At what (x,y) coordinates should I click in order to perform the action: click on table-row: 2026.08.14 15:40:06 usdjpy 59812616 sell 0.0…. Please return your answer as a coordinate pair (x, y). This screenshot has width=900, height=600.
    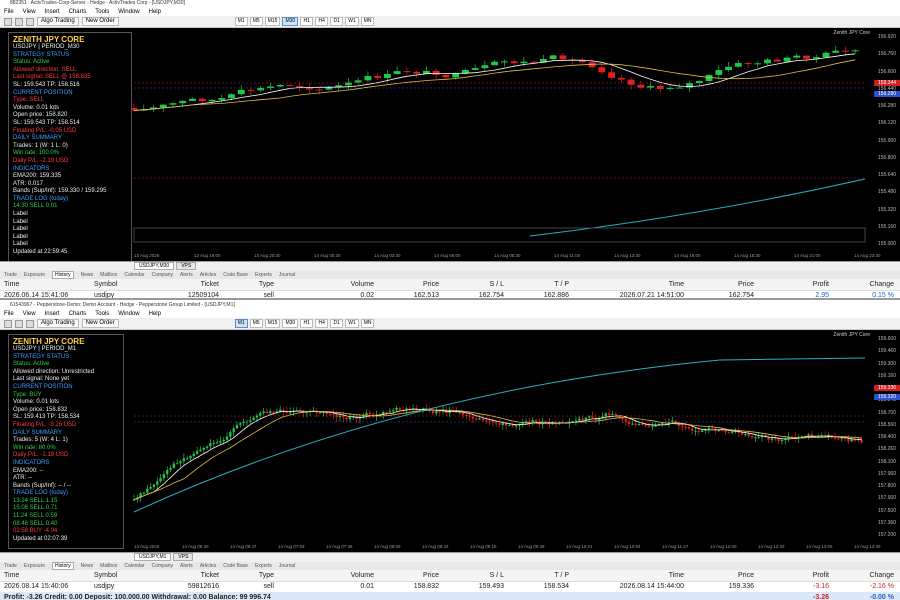
    Looking at the image, I should click on (450, 586).